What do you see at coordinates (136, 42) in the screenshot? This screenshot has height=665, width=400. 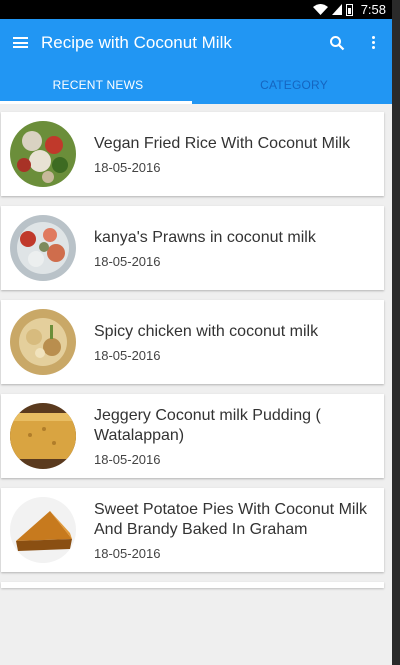 I see `app-title: Recipe with Coconut Milk` at bounding box center [136, 42].